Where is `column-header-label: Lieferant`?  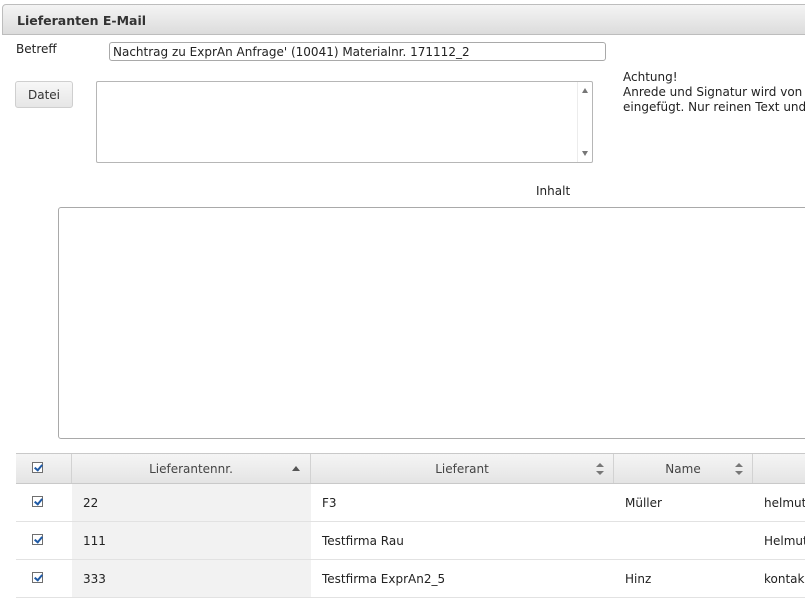 column-header-label: Lieferant is located at coordinates (462, 469).